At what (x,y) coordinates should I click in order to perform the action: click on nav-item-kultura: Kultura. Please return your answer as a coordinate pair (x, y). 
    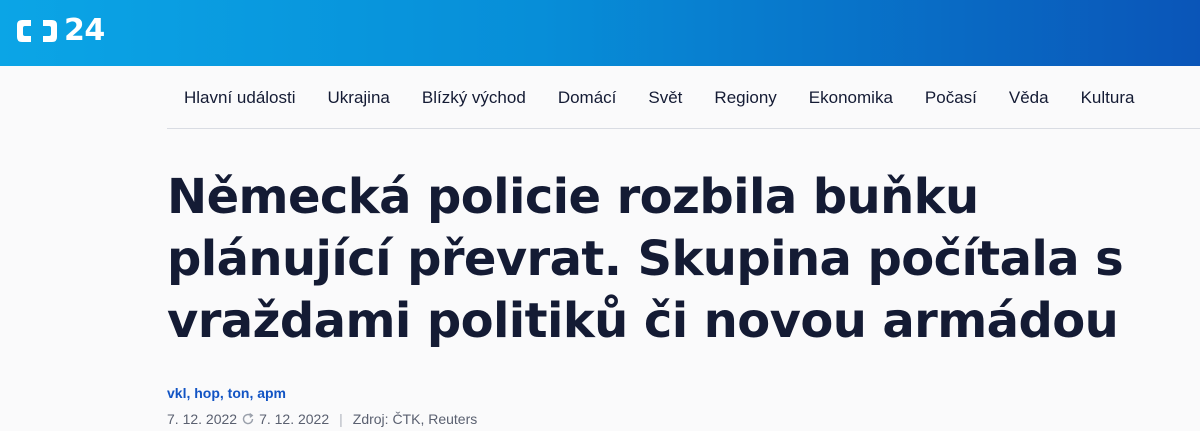
    Looking at the image, I should click on (1108, 98).